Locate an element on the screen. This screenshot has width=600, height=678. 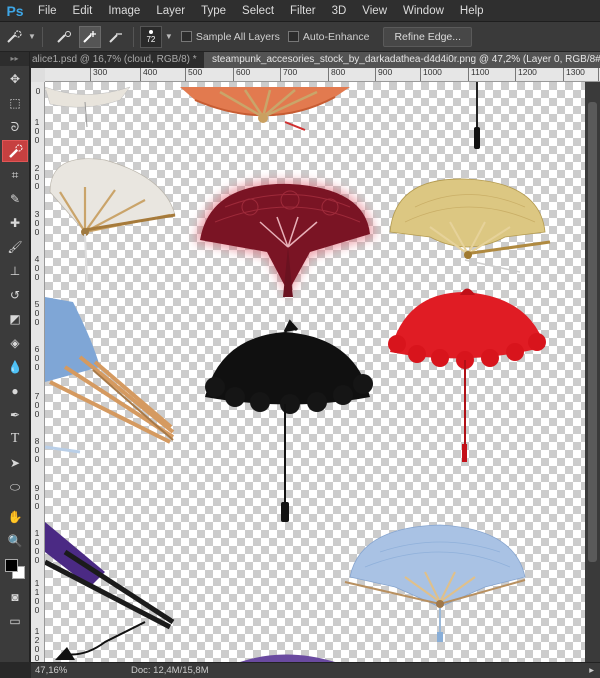
orange-fan-top-image is located at coordinates (265, 109).